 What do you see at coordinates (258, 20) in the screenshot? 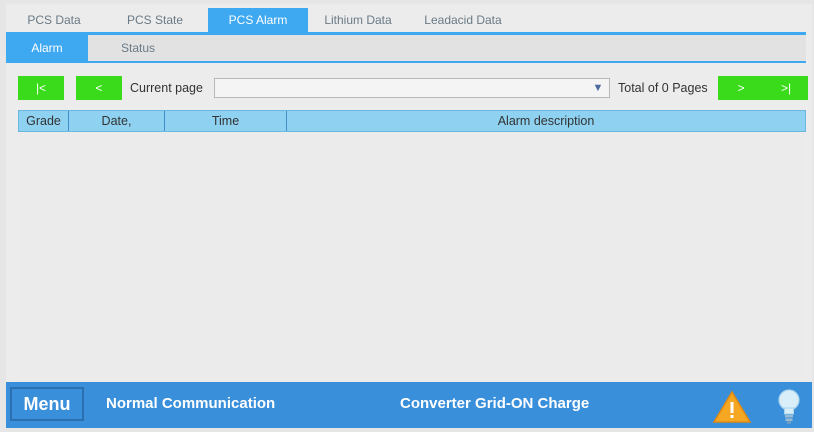
I see `tab-pcs-alarm: PCS Alarm` at bounding box center [258, 20].